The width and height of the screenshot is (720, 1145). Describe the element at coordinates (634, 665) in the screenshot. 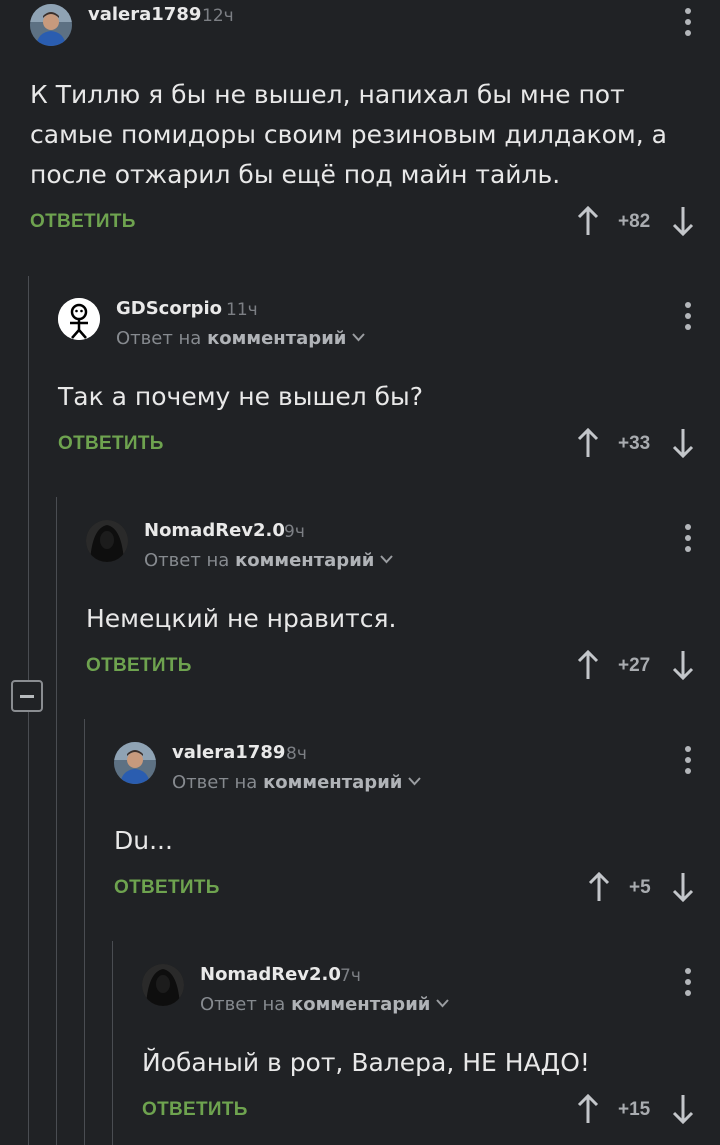

I see `rating: +27` at that location.